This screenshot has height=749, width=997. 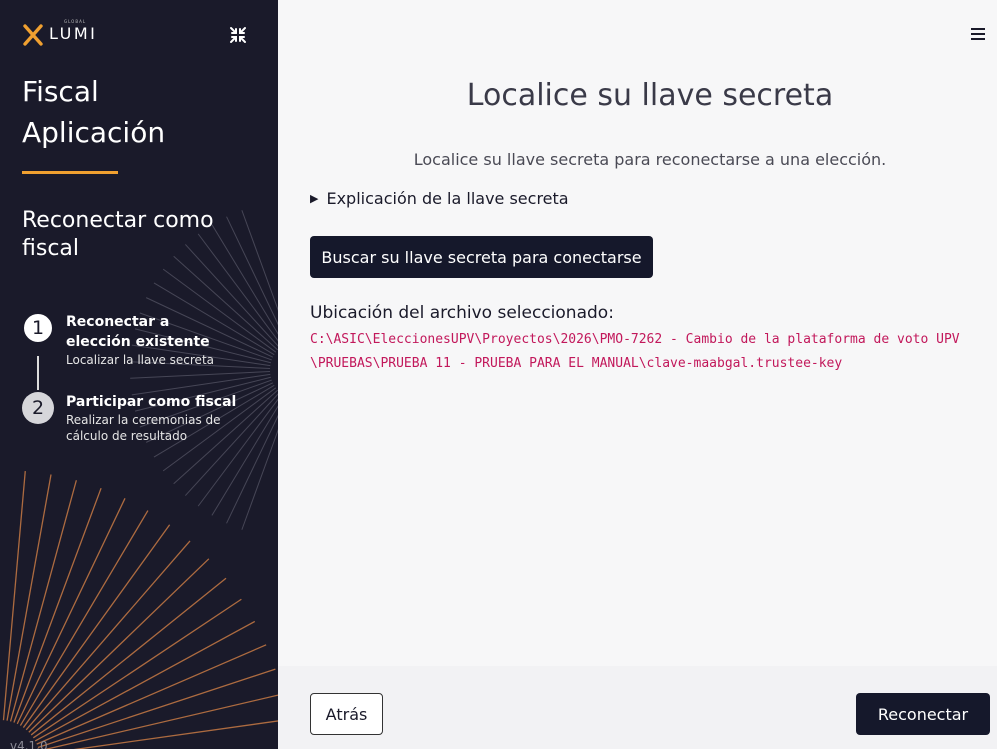 I want to click on app-title-line2: Aplicación, so click(x=94, y=132).